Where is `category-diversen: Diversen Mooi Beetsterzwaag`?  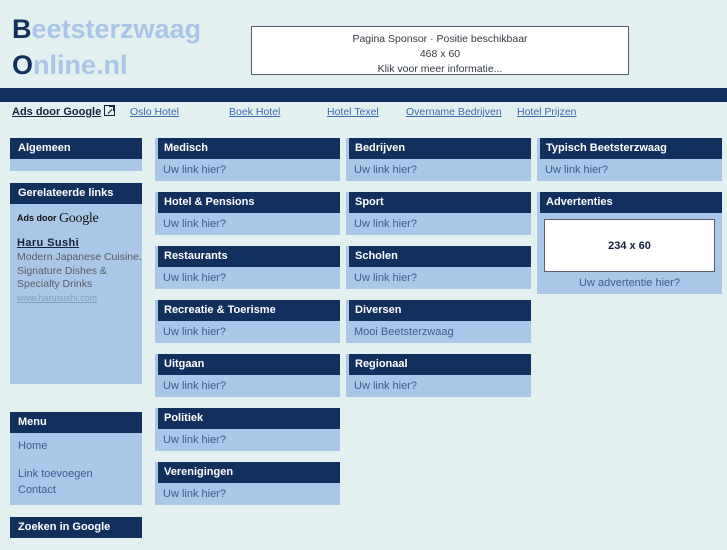
category-diversen: Diversen Mooi Beetsterzwaag is located at coordinates (438, 321).